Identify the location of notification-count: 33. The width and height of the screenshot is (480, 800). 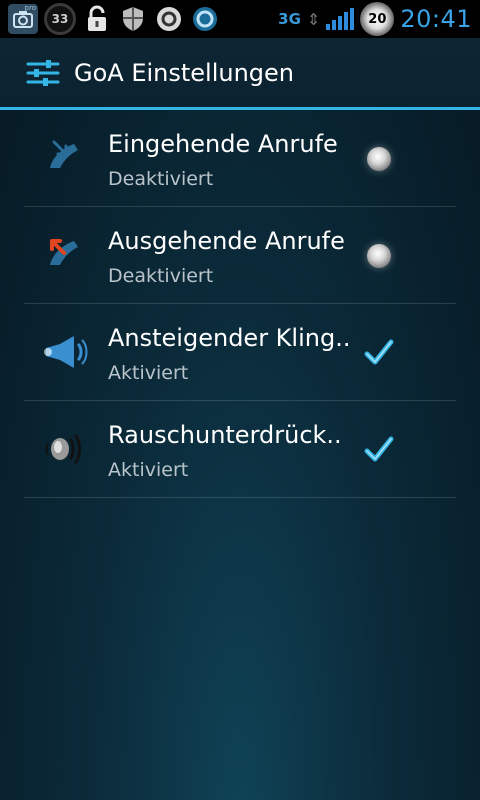
(60, 19).